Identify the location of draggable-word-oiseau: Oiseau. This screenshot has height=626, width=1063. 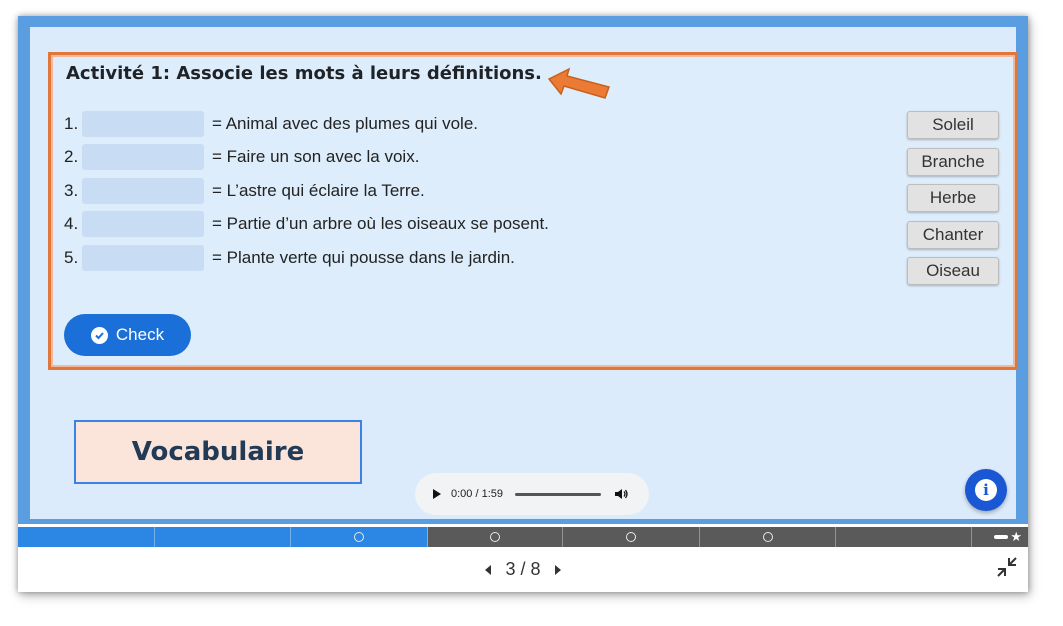
(953, 271).